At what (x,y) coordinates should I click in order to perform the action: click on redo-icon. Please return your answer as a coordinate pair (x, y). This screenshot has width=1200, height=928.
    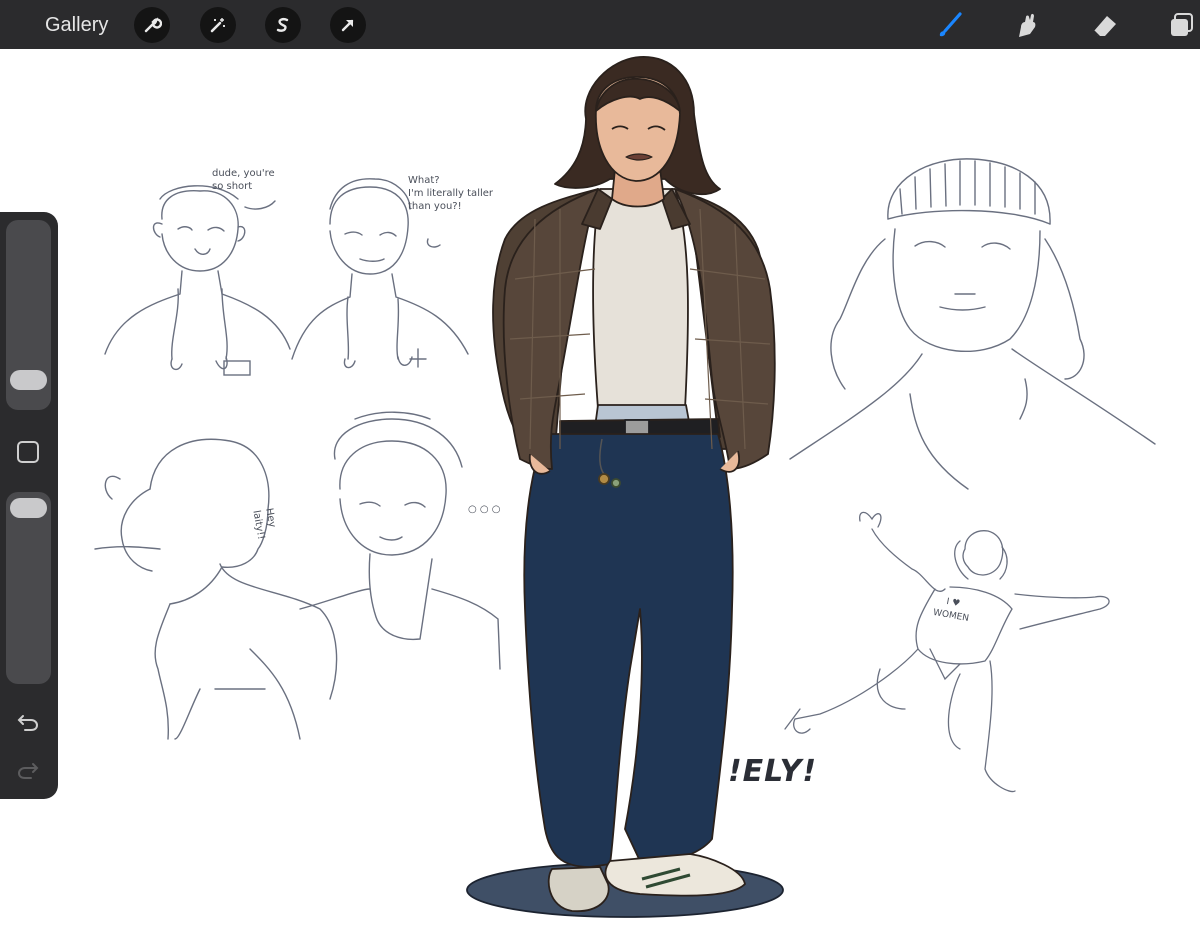
    Looking at the image, I should click on (28, 770).